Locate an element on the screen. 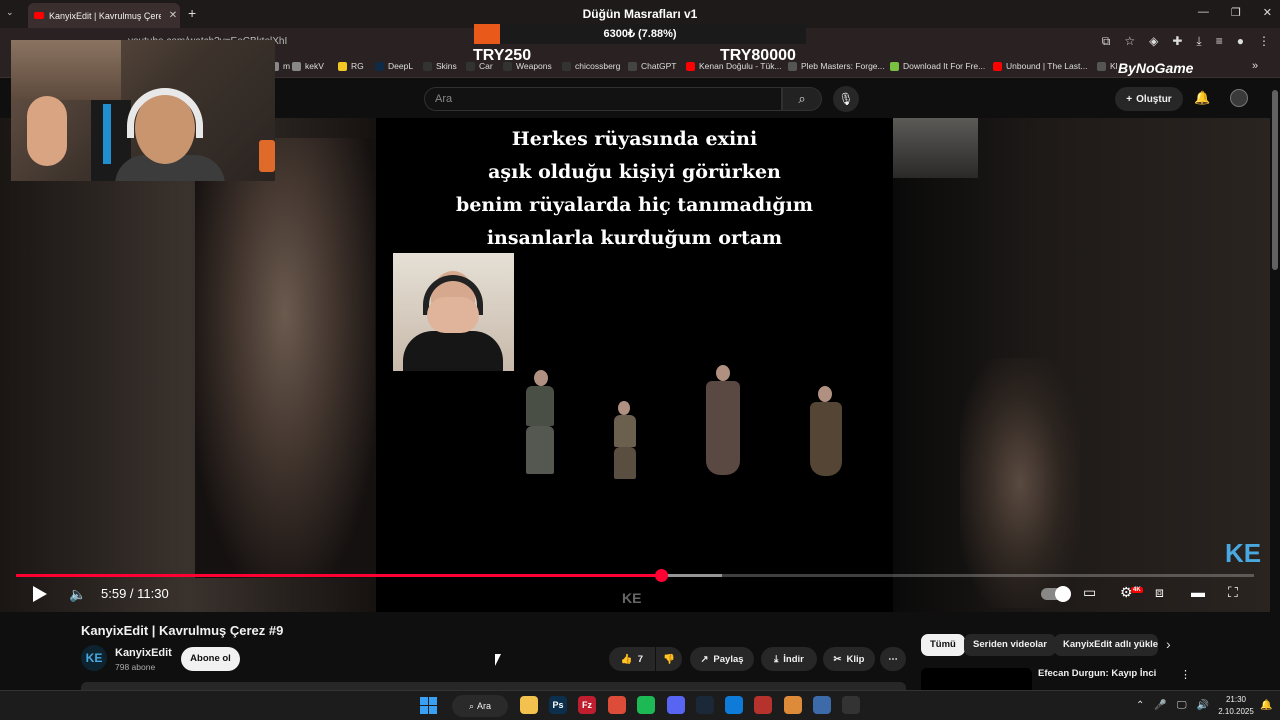  thumbs-down-icon: 👎 is located at coordinates (669, 659).